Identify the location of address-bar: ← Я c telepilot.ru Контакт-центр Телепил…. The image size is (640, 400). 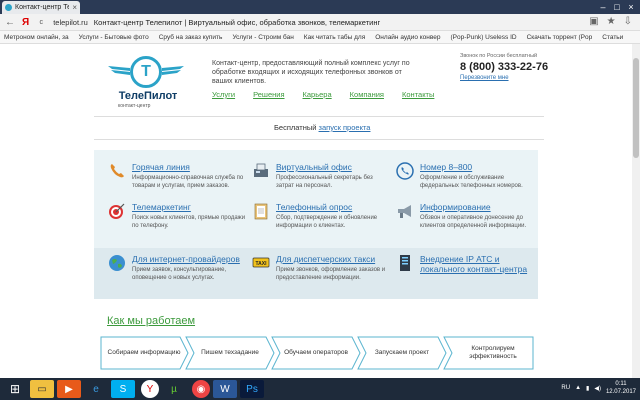
(320, 22).